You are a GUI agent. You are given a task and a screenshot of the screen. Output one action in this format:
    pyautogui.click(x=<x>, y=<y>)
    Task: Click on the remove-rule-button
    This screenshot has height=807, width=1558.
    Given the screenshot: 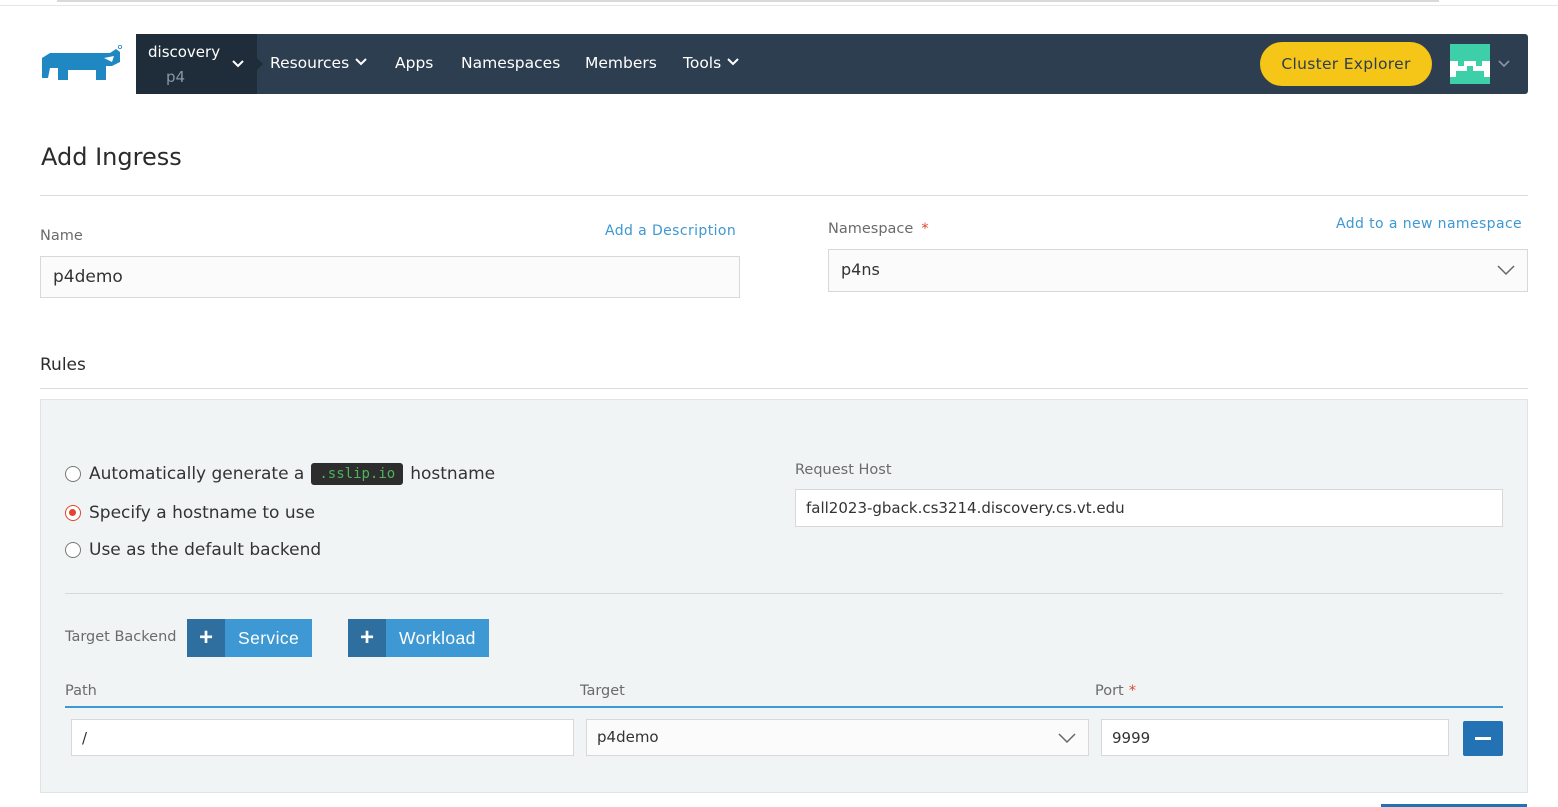 What is the action you would take?
    pyautogui.click(x=1483, y=738)
    